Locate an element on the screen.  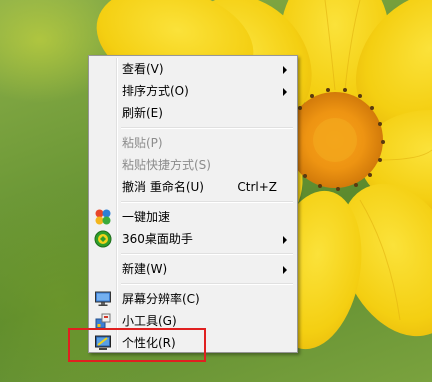
menu-item-label: 屏幕分辨率(C) is located at coordinates (161, 299).